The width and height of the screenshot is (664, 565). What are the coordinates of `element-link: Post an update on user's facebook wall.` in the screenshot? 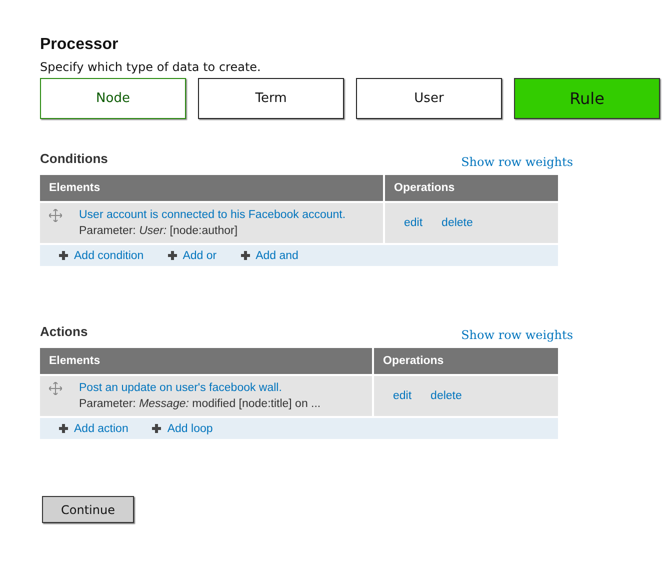 It's located at (180, 388).